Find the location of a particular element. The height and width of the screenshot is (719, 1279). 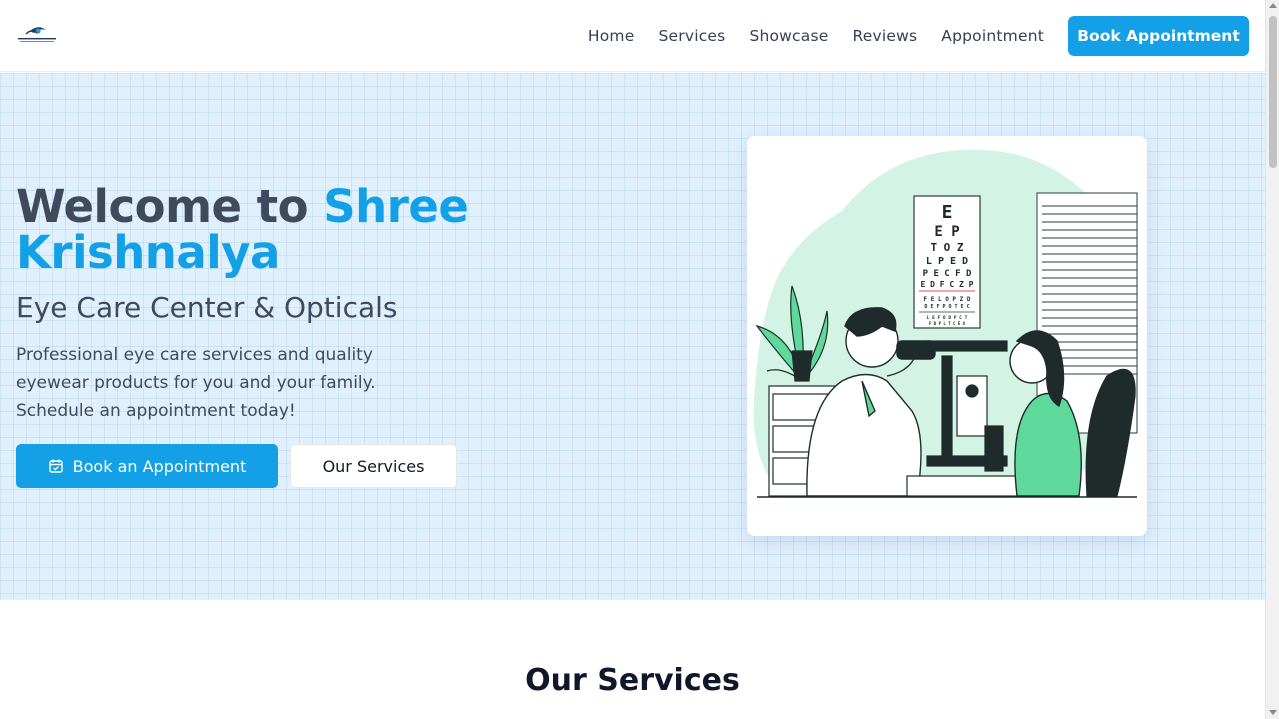

svg-text: E is located at coordinates (947, 212).